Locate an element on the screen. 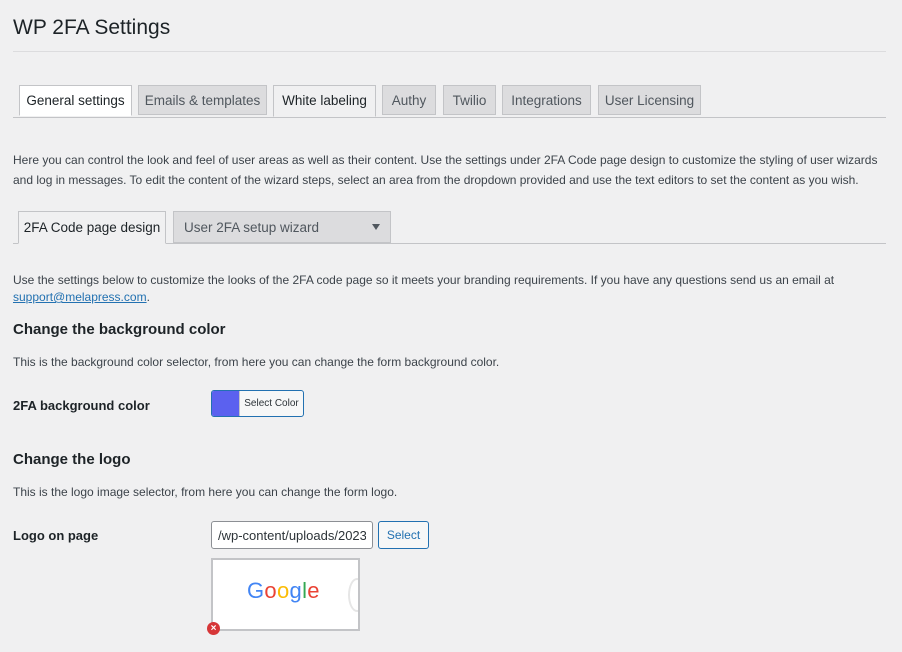  tab-emails-templates: Emails & templates is located at coordinates (202, 100).